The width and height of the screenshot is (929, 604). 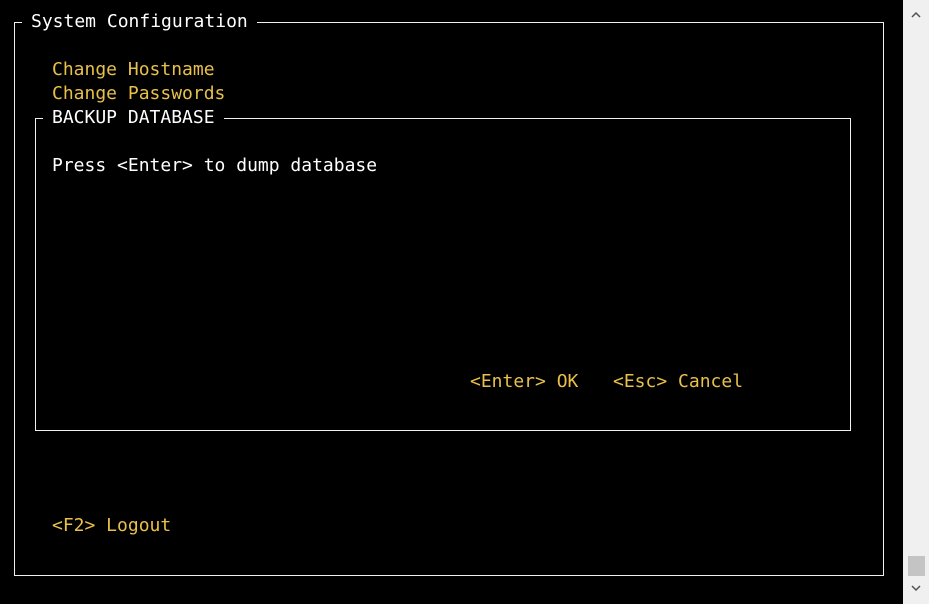 What do you see at coordinates (916, 14) in the screenshot?
I see `chevron-up-icon` at bounding box center [916, 14].